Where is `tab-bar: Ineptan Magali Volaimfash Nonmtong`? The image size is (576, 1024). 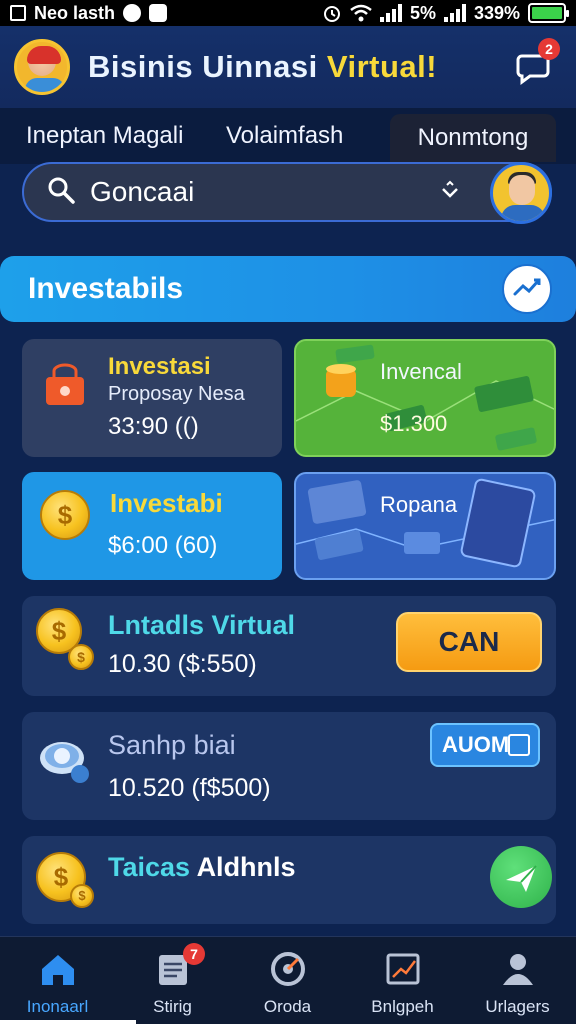
tab-bar: Ineptan Magali Volaimfash Nonmtong is located at coordinates (288, 136).